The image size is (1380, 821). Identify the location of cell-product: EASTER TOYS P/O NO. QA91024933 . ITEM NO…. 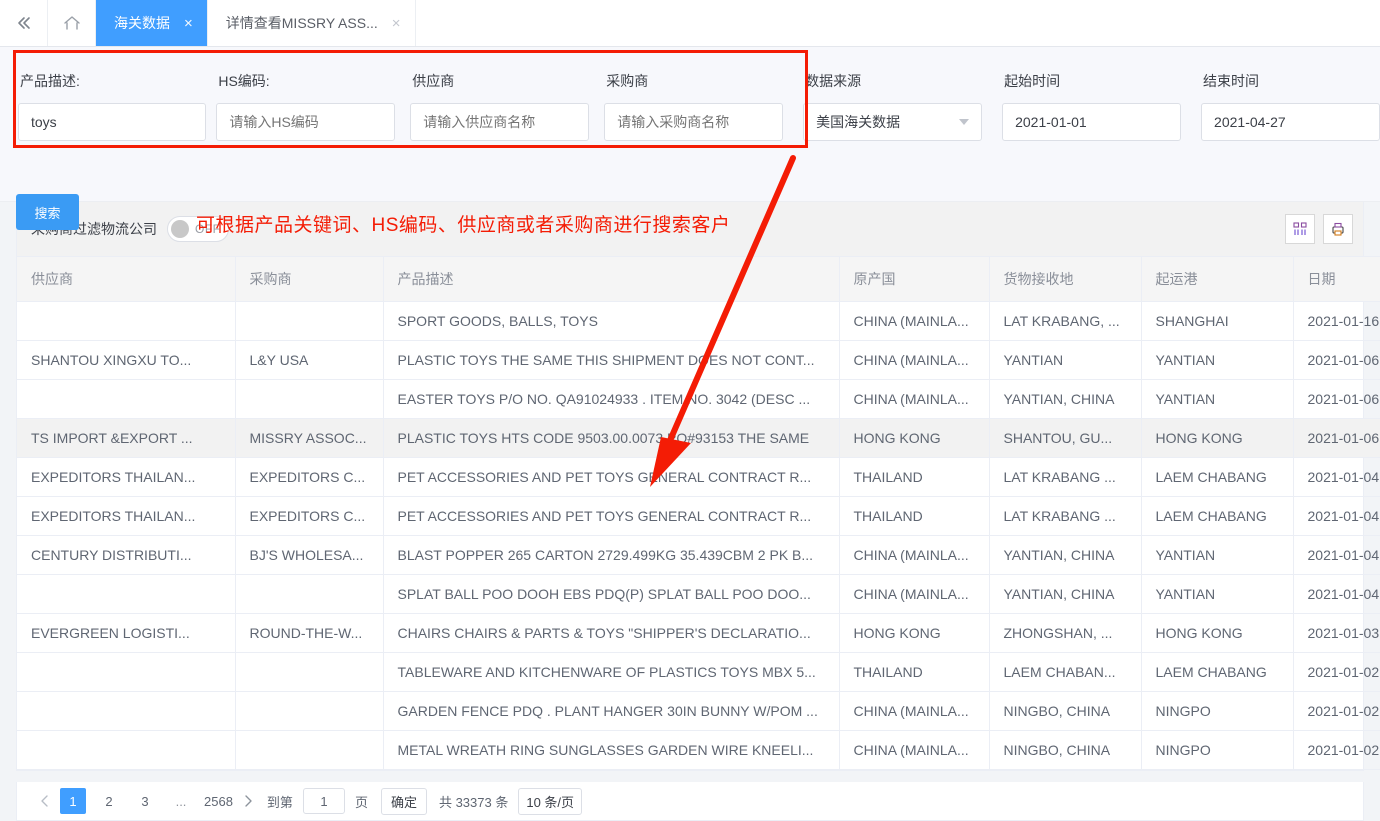
(611, 399).